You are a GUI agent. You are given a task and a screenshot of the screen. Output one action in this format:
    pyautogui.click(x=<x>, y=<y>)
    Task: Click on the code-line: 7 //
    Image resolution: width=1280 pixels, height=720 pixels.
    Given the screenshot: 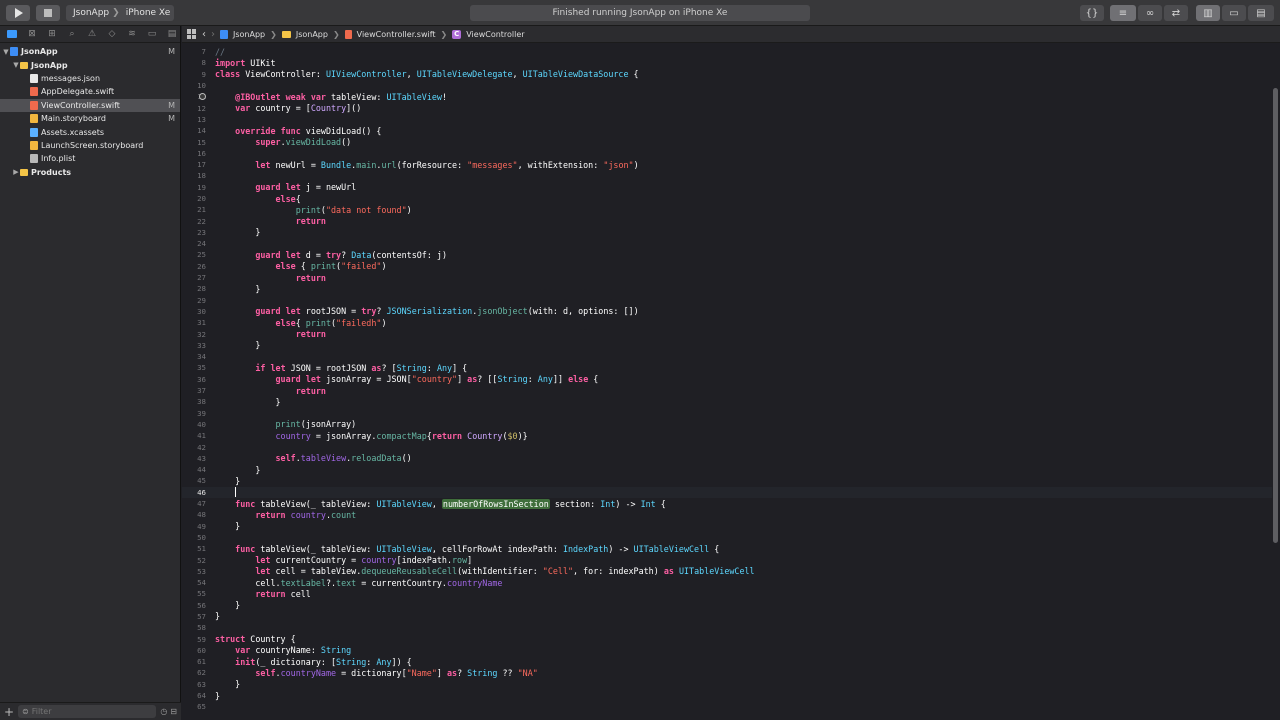 What is the action you would take?
    pyautogui.click(x=727, y=51)
    